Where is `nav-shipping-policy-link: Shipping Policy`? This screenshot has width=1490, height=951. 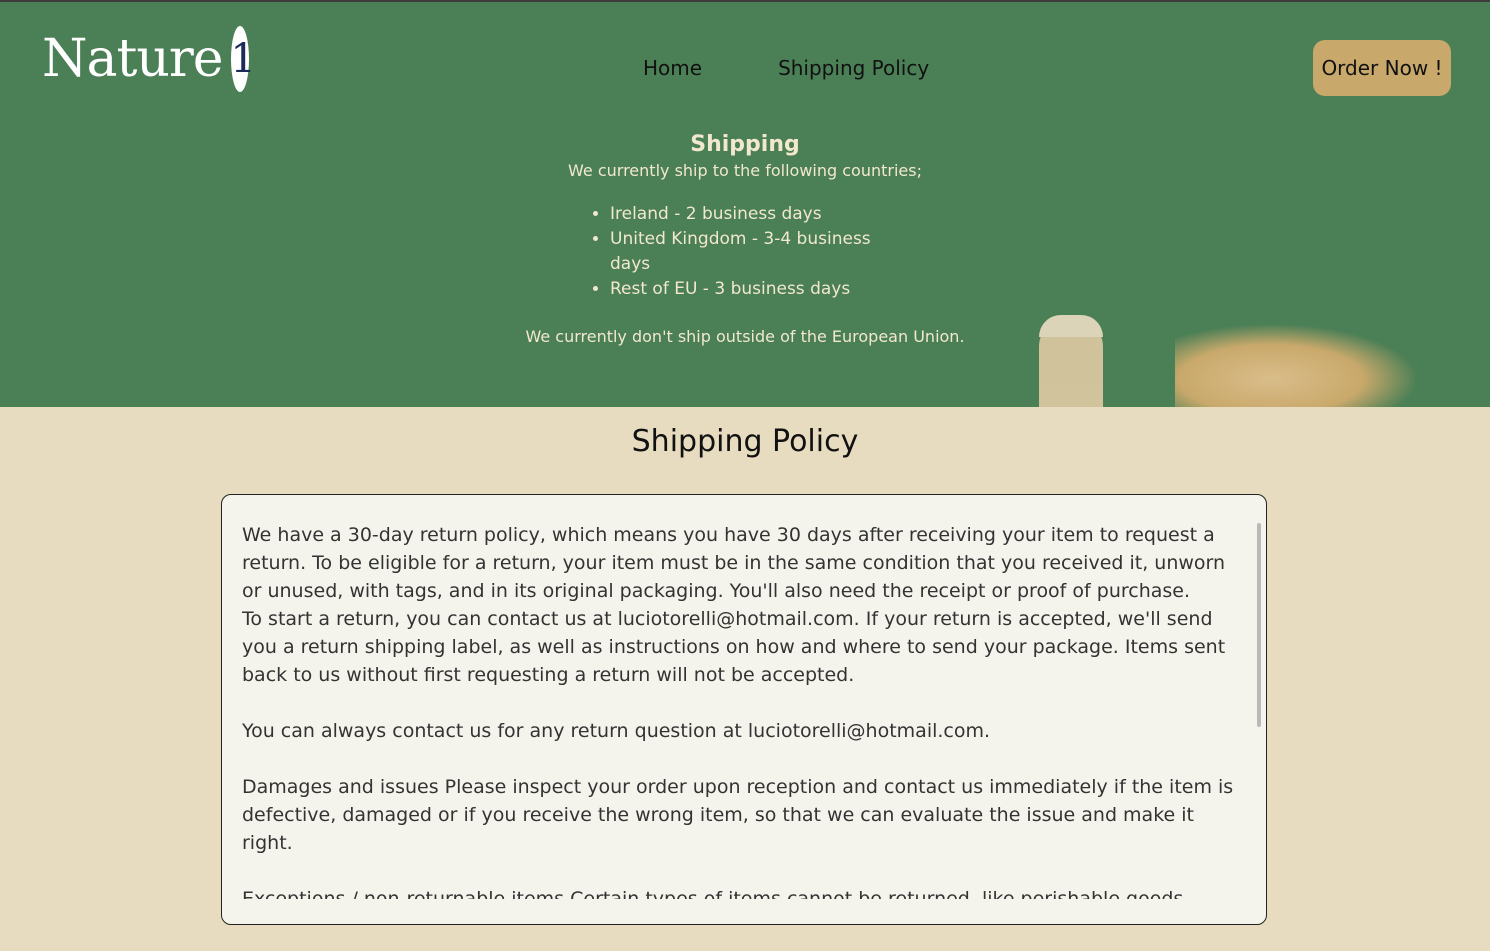
nav-shipping-policy-link: Shipping Policy is located at coordinates (853, 68).